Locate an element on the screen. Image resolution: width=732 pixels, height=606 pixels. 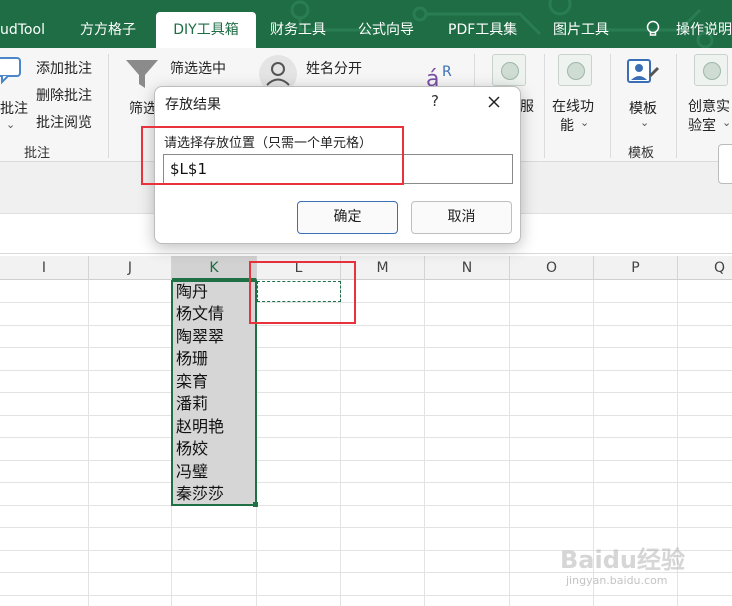
tab-pdf-tools: PDF工具集 is located at coordinates (482, 30).